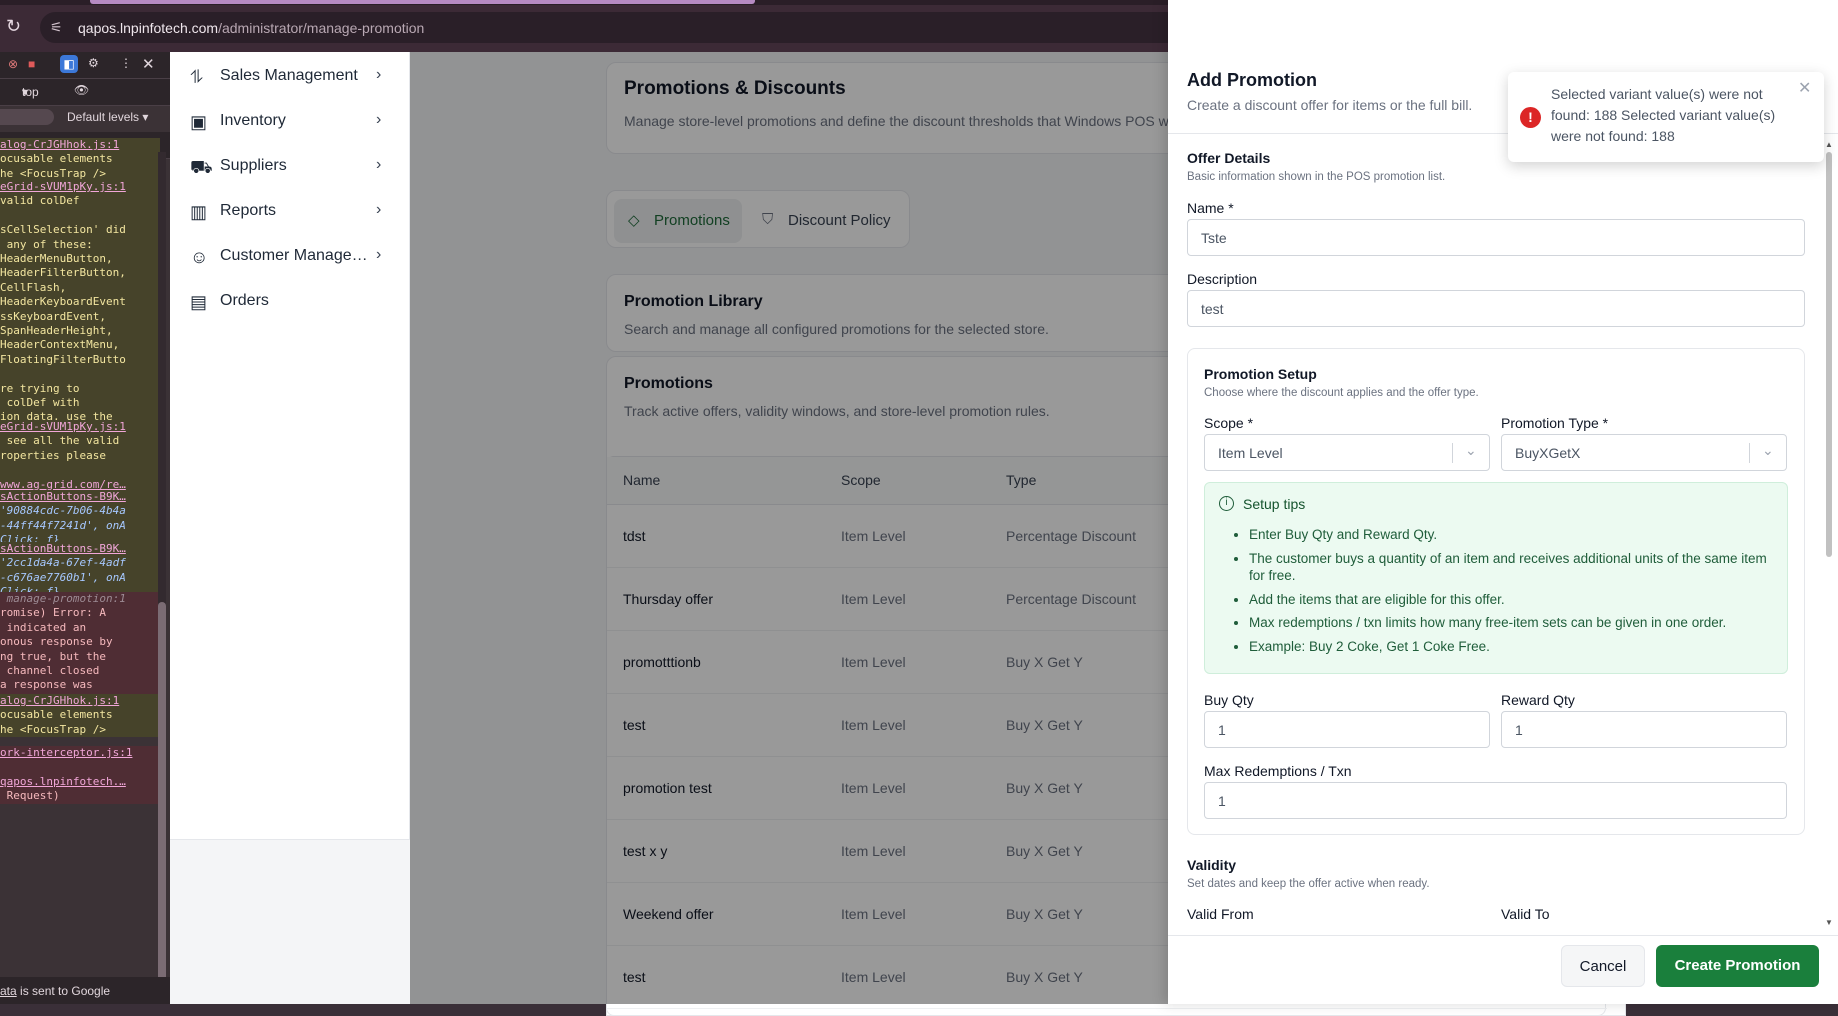  What do you see at coordinates (1222, 730) in the screenshot?
I see `buy-qty-value: 1` at bounding box center [1222, 730].